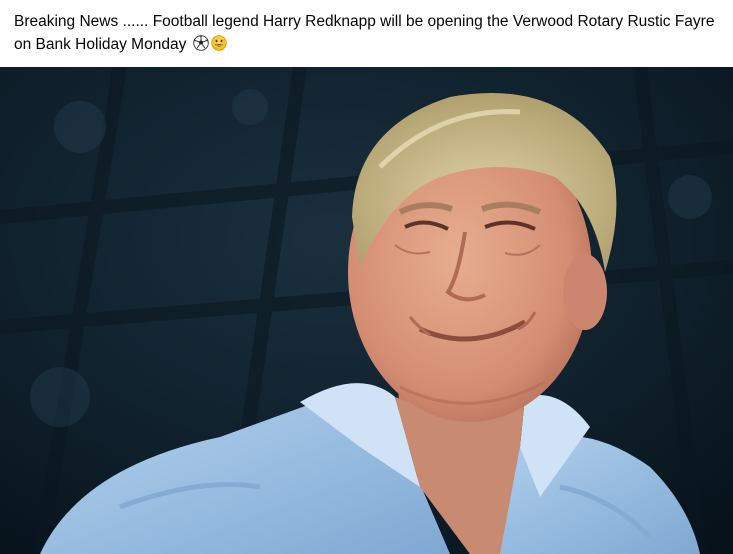 This screenshot has height=554, width=733. I want to click on smiling-face-icon, so click(218, 43).